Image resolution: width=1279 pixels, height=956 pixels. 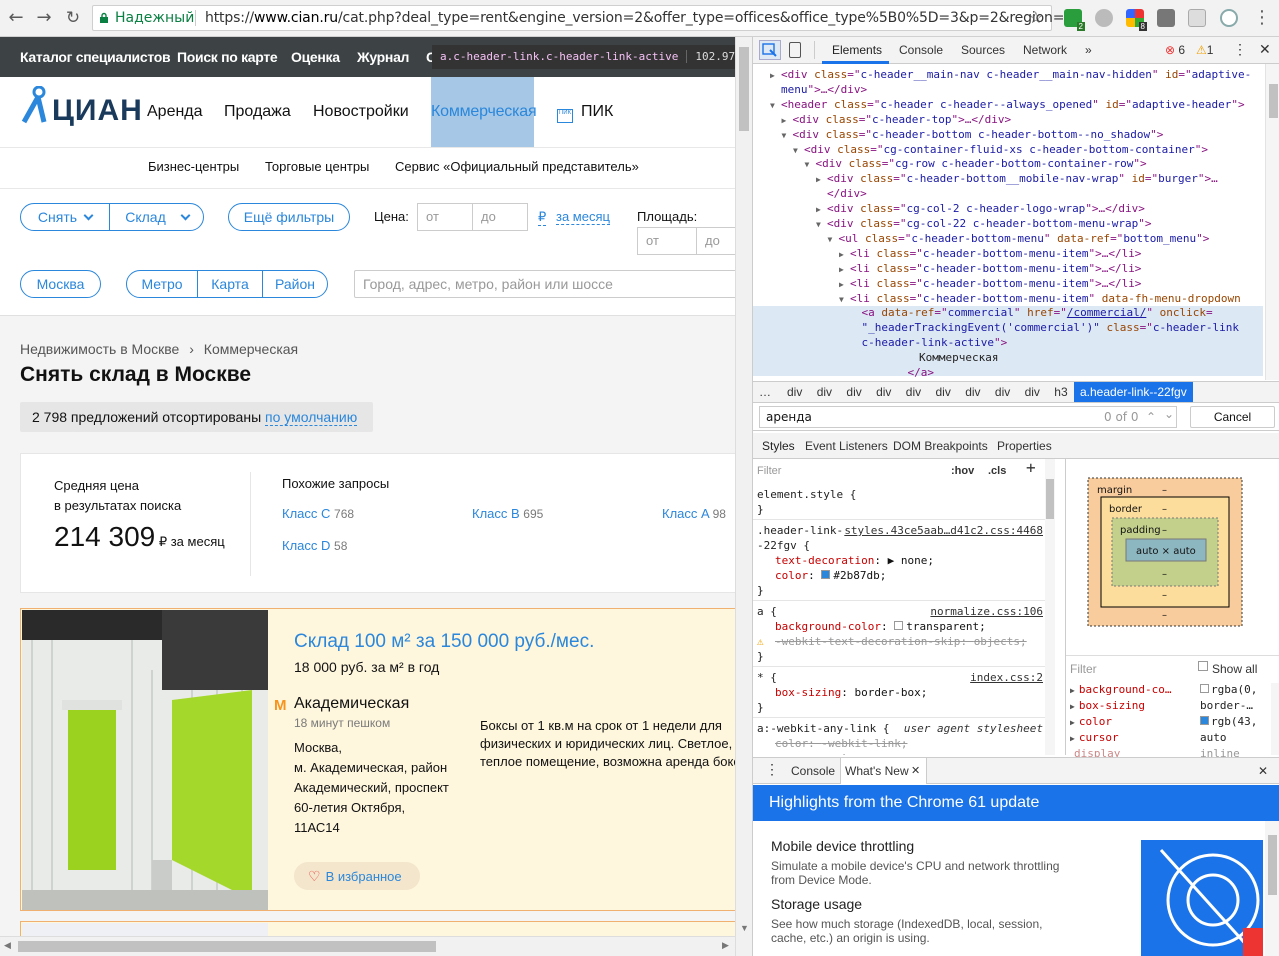 I want to click on nav-valuation: Оценка, so click(x=315, y=57).